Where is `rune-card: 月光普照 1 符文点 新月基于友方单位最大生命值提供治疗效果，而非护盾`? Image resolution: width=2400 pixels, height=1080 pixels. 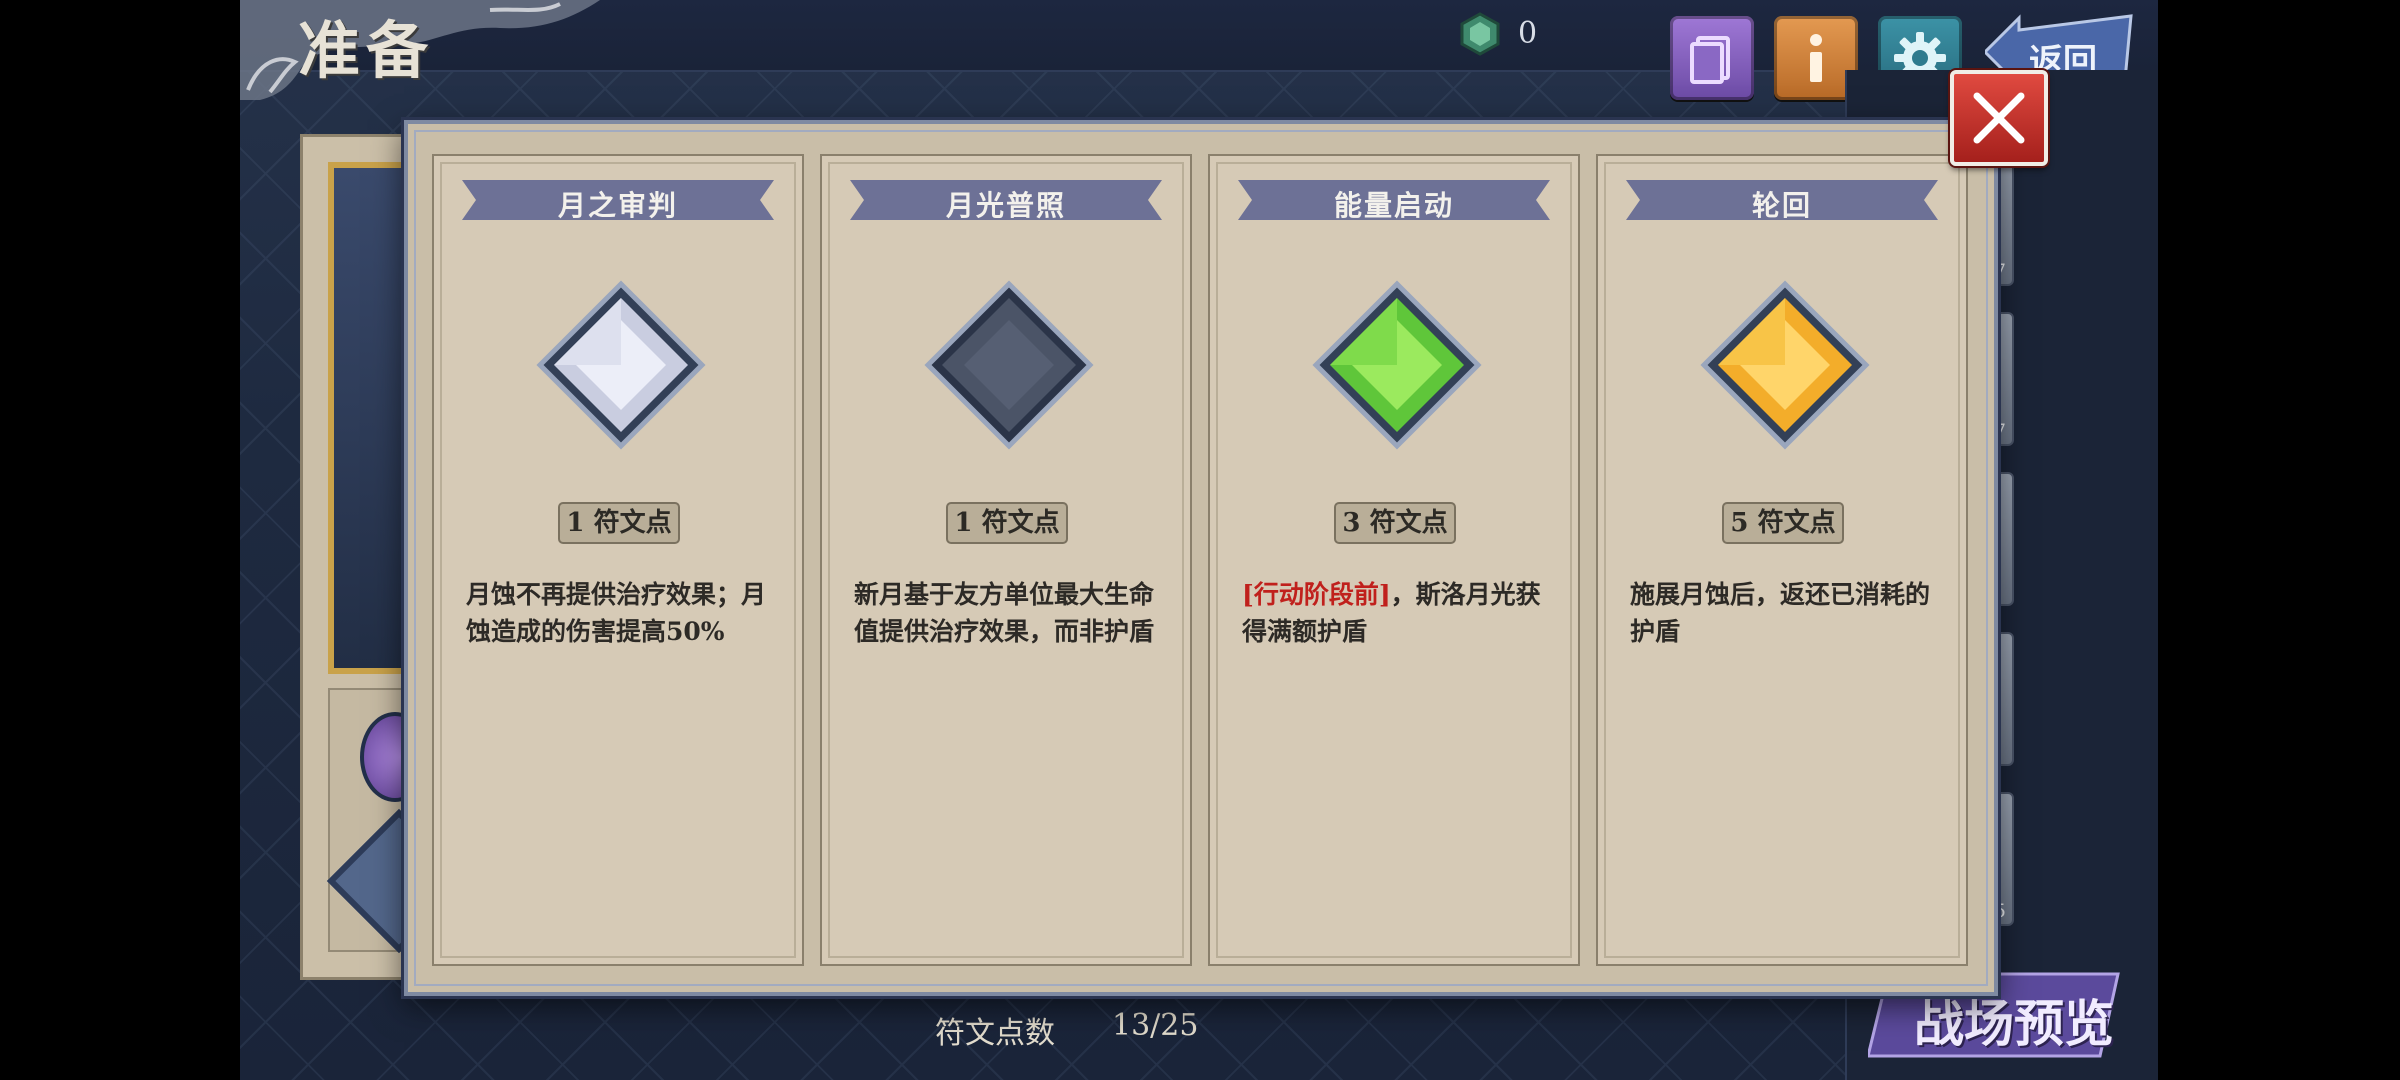
rune-card: 月光普照 1 符文点 新月基于友方单位最大生命值提供治疗效果，而非护盾 is located at coordinates (1006, 560).